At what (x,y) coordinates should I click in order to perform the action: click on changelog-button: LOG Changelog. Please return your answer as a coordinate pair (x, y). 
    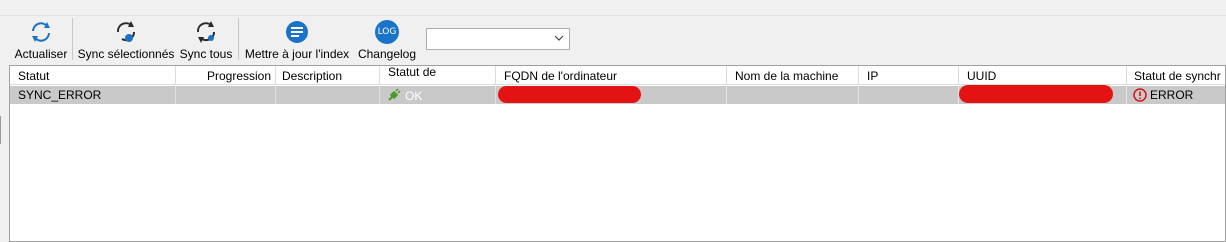
    Looking at the image, I should click on (387, 40).